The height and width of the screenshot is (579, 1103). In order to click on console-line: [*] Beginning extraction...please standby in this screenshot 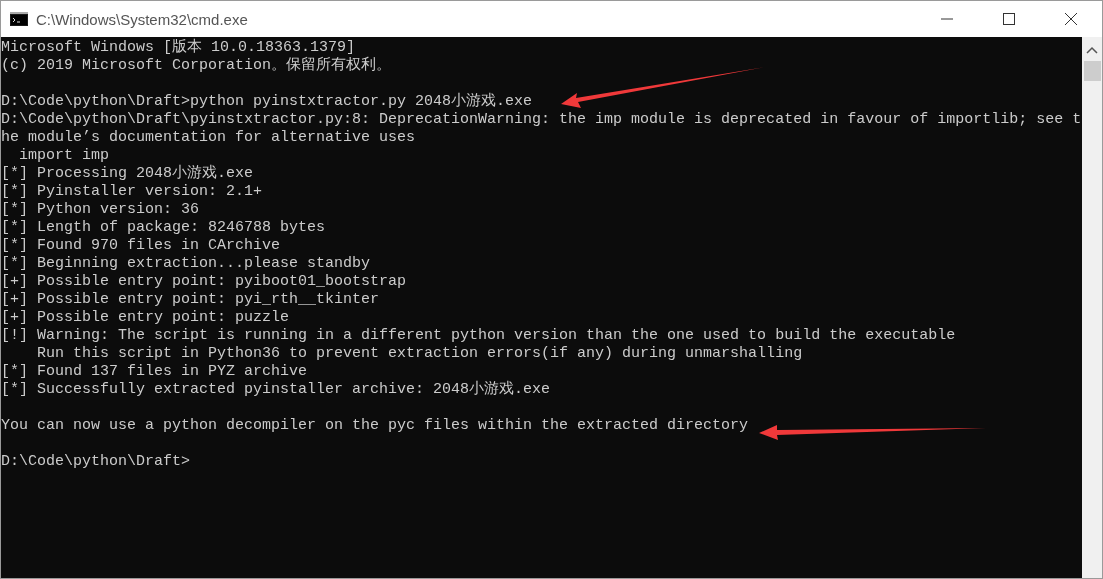, I will do `click(186, 264)`.